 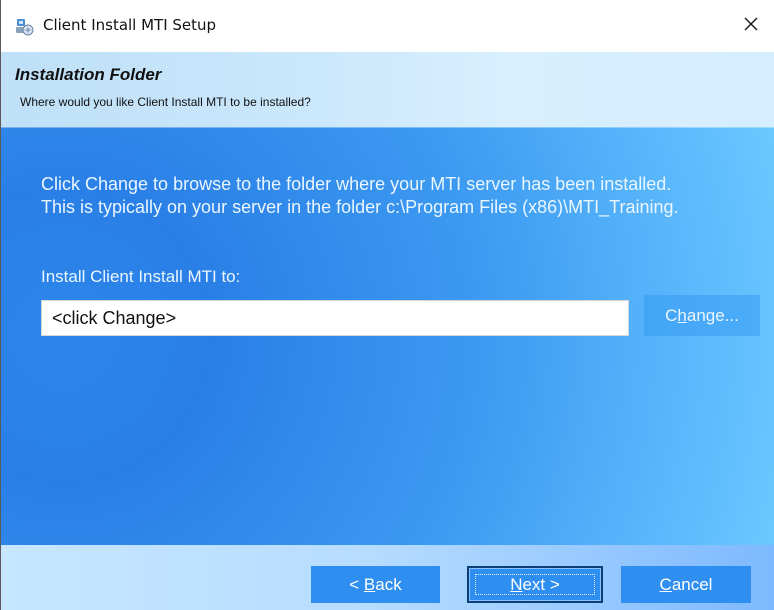 I want to click on install-path-value: <click Change>, so click(x=114, y=317).